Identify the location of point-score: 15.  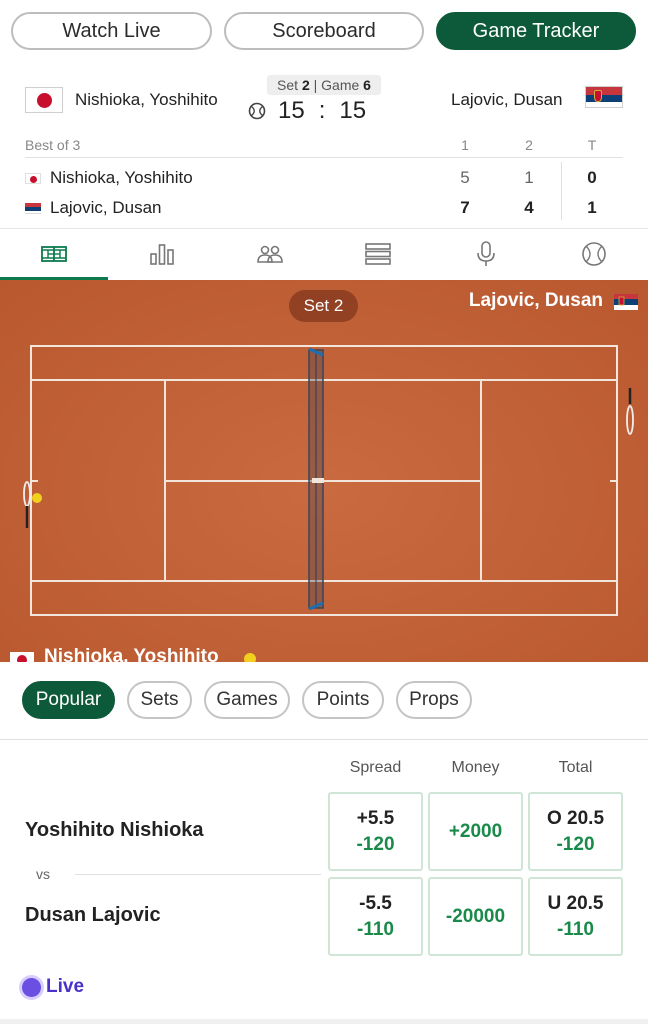
(318, 111).